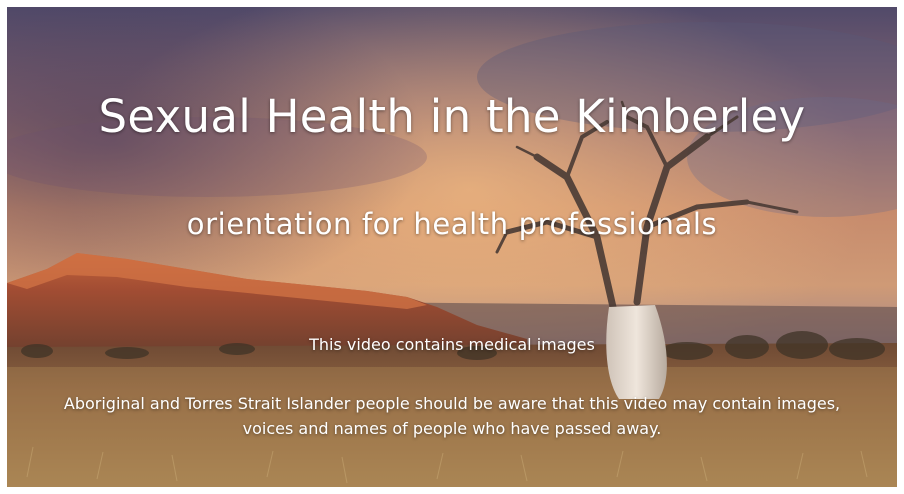  I want to click on medical-images-notice: This video contains medical images, so click(452, 344).